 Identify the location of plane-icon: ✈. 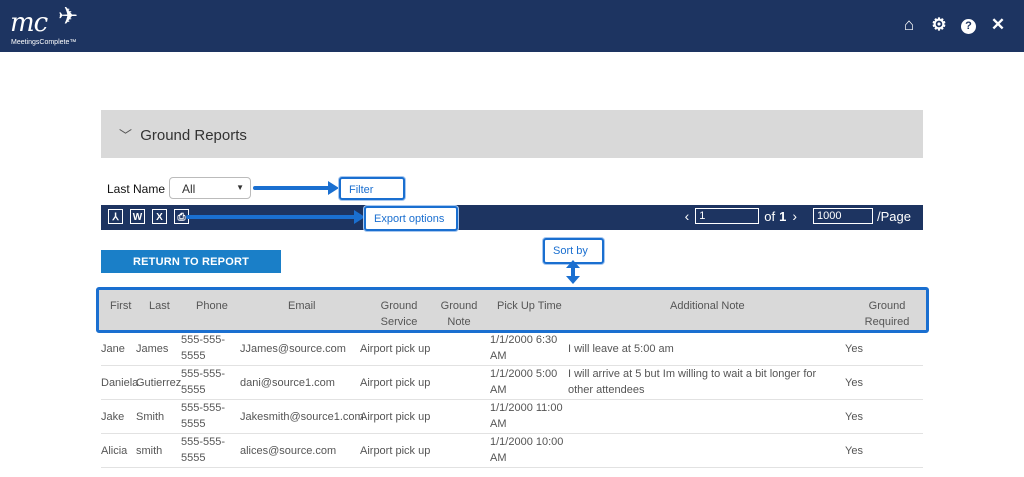
(68, 16).